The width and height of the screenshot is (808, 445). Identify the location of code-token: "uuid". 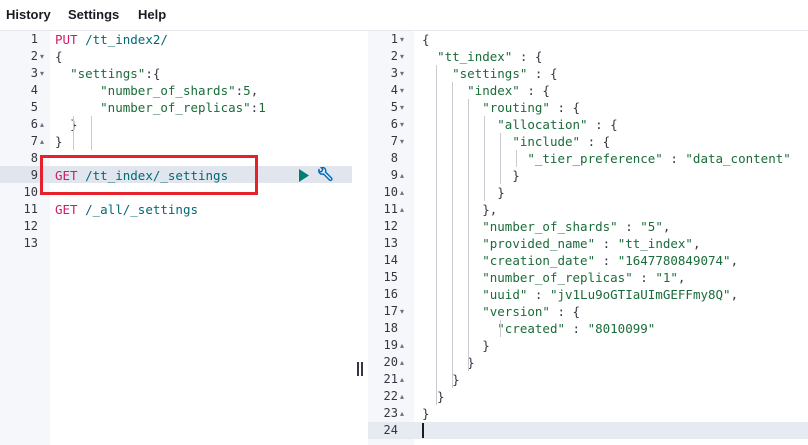
(505, 294).